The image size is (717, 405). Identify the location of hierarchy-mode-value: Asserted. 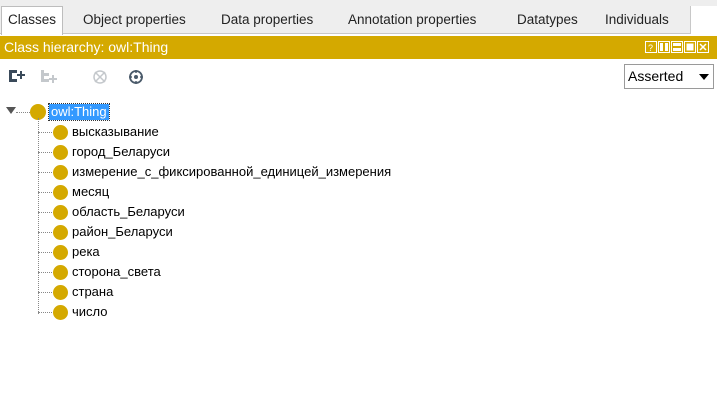
(656, 76).